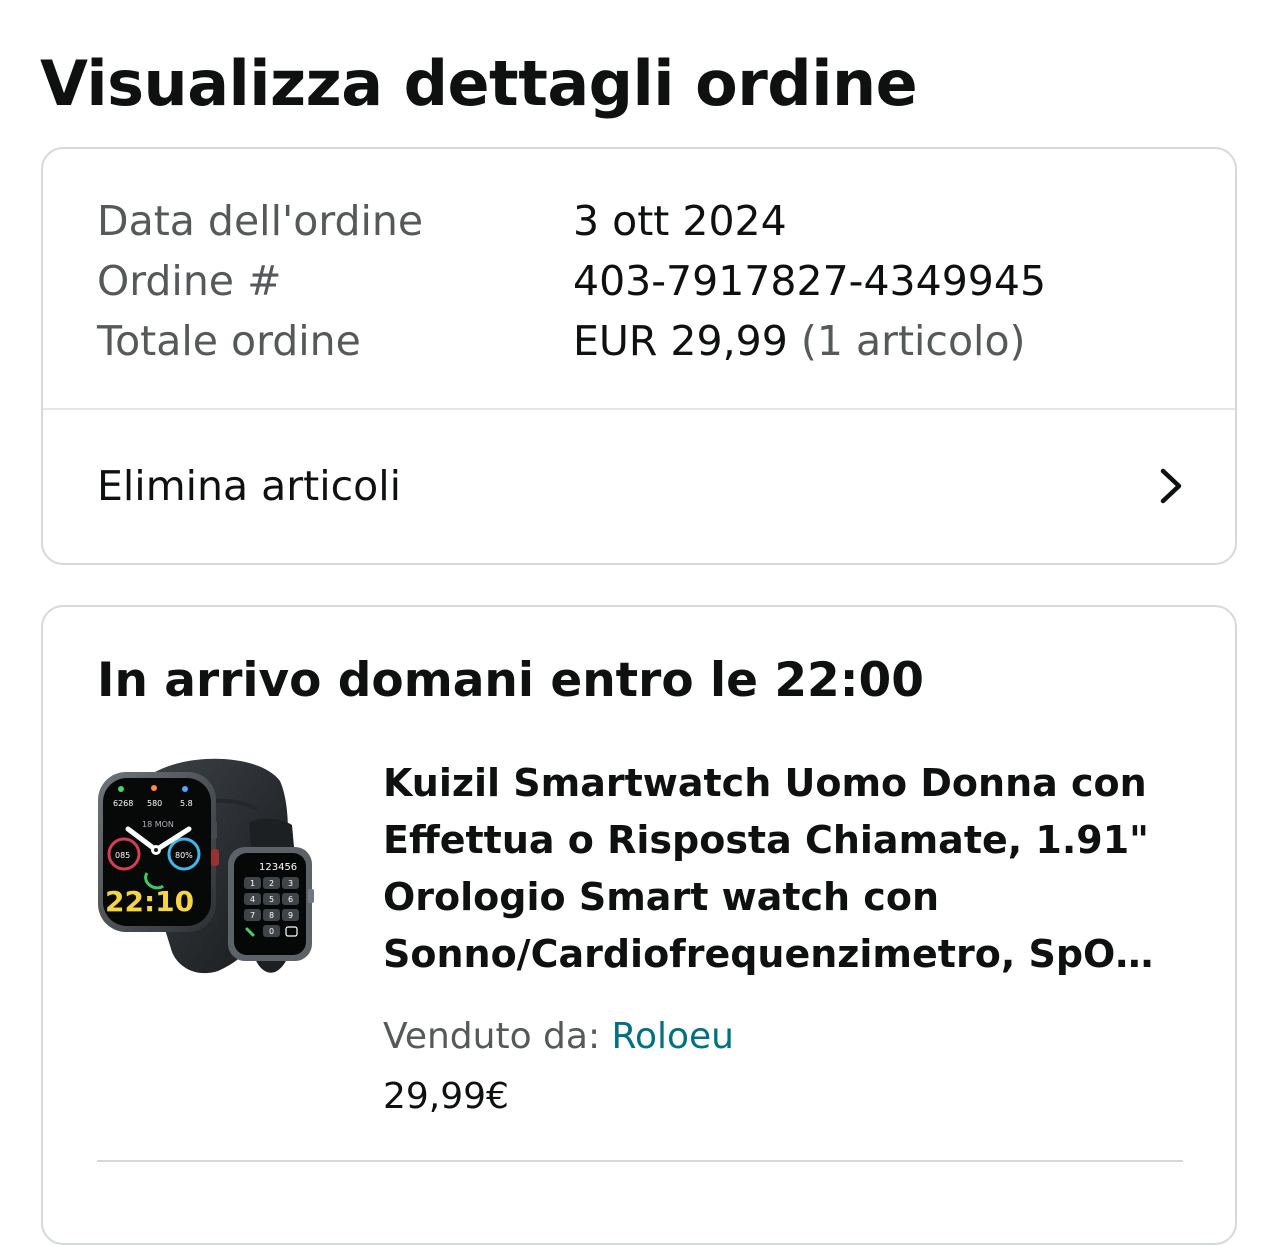 The width and height of the screenshot is (1280, 1245). Describe the element at coordinates (229, 341) in the screenshot. I see `order-total-label: Totale ordine` at that location.